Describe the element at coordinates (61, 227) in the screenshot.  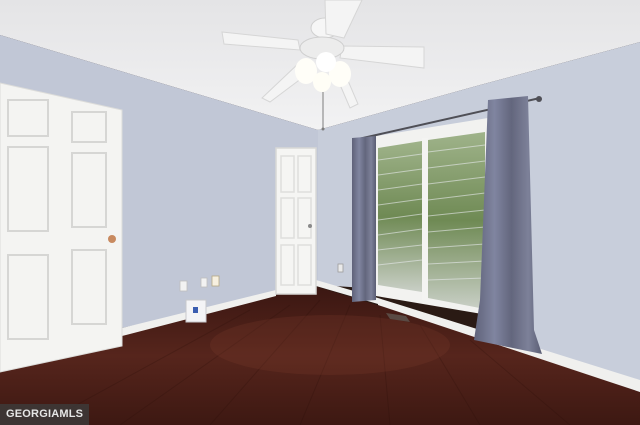
I see `left-door` at that location.